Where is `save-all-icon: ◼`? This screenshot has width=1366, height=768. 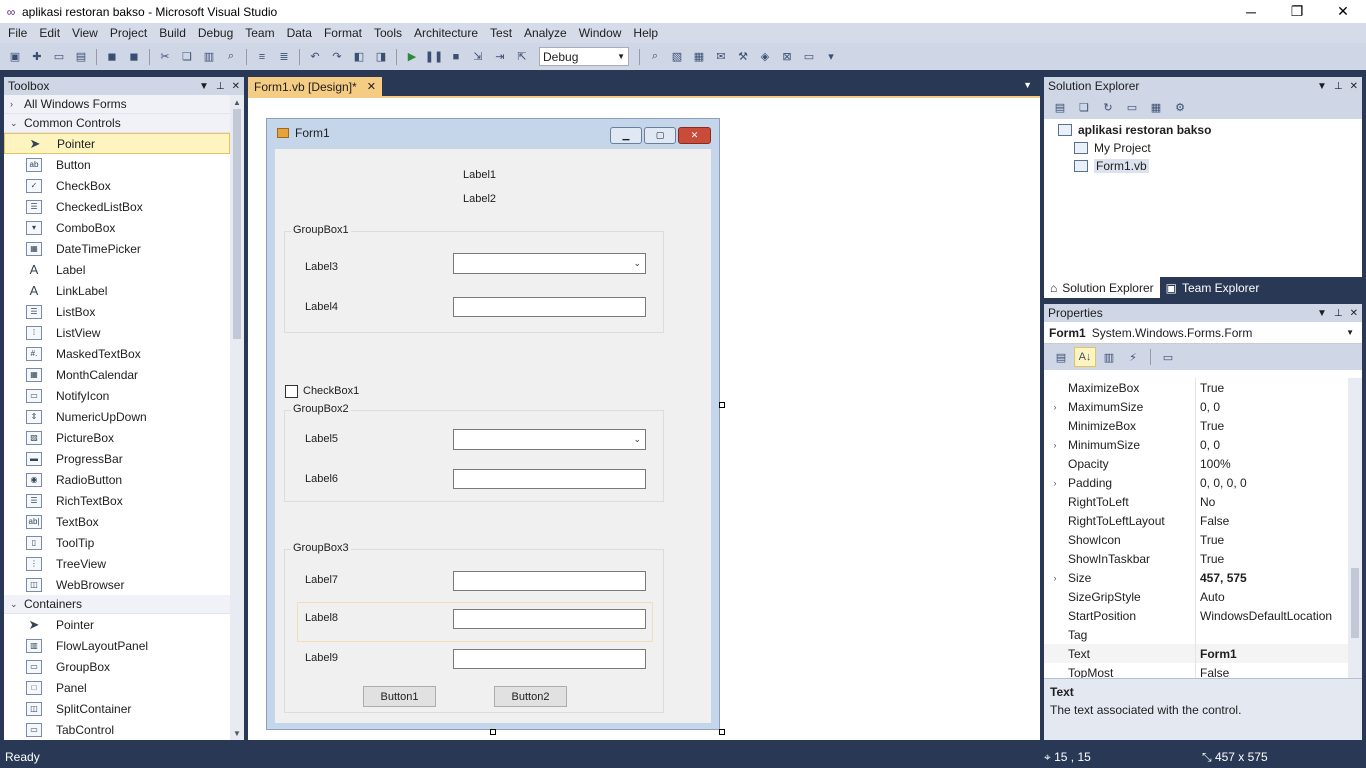
save-all-icon: ◼ is located at coordinates (134, 57).